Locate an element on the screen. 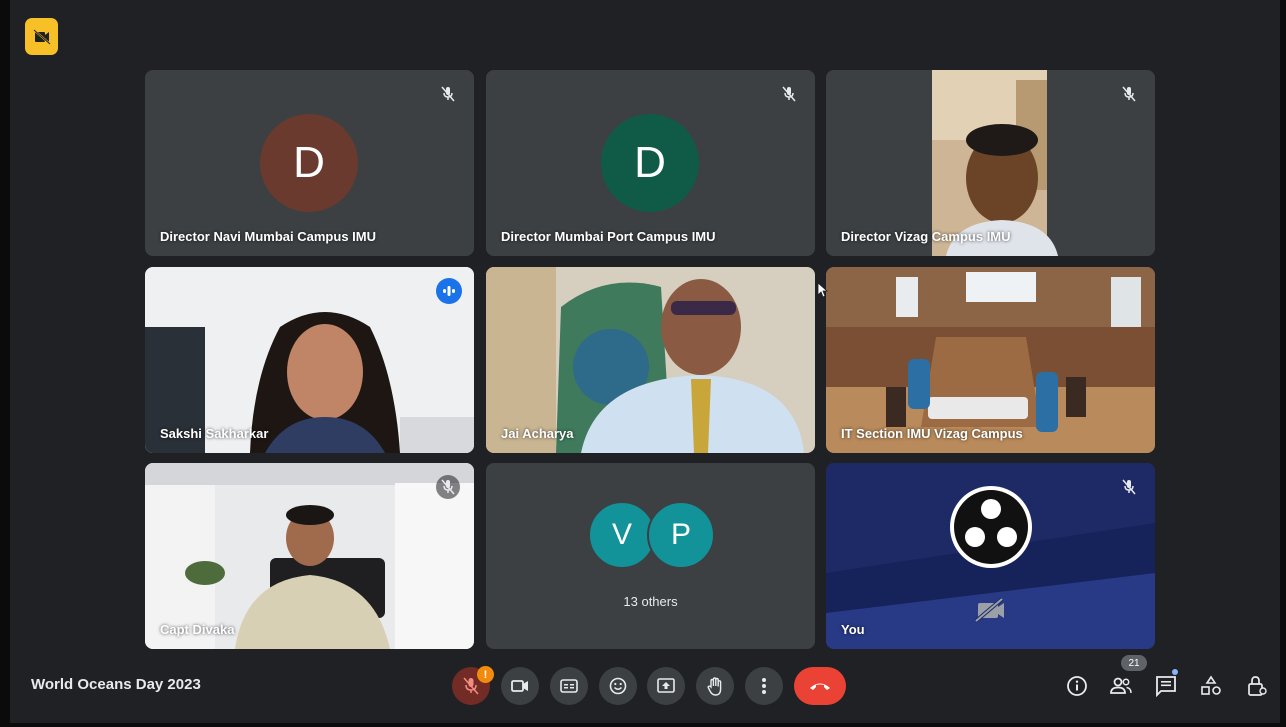 This screenshot has width=1286, height=727. others-avatar: P is located at coordinates (681, 535).